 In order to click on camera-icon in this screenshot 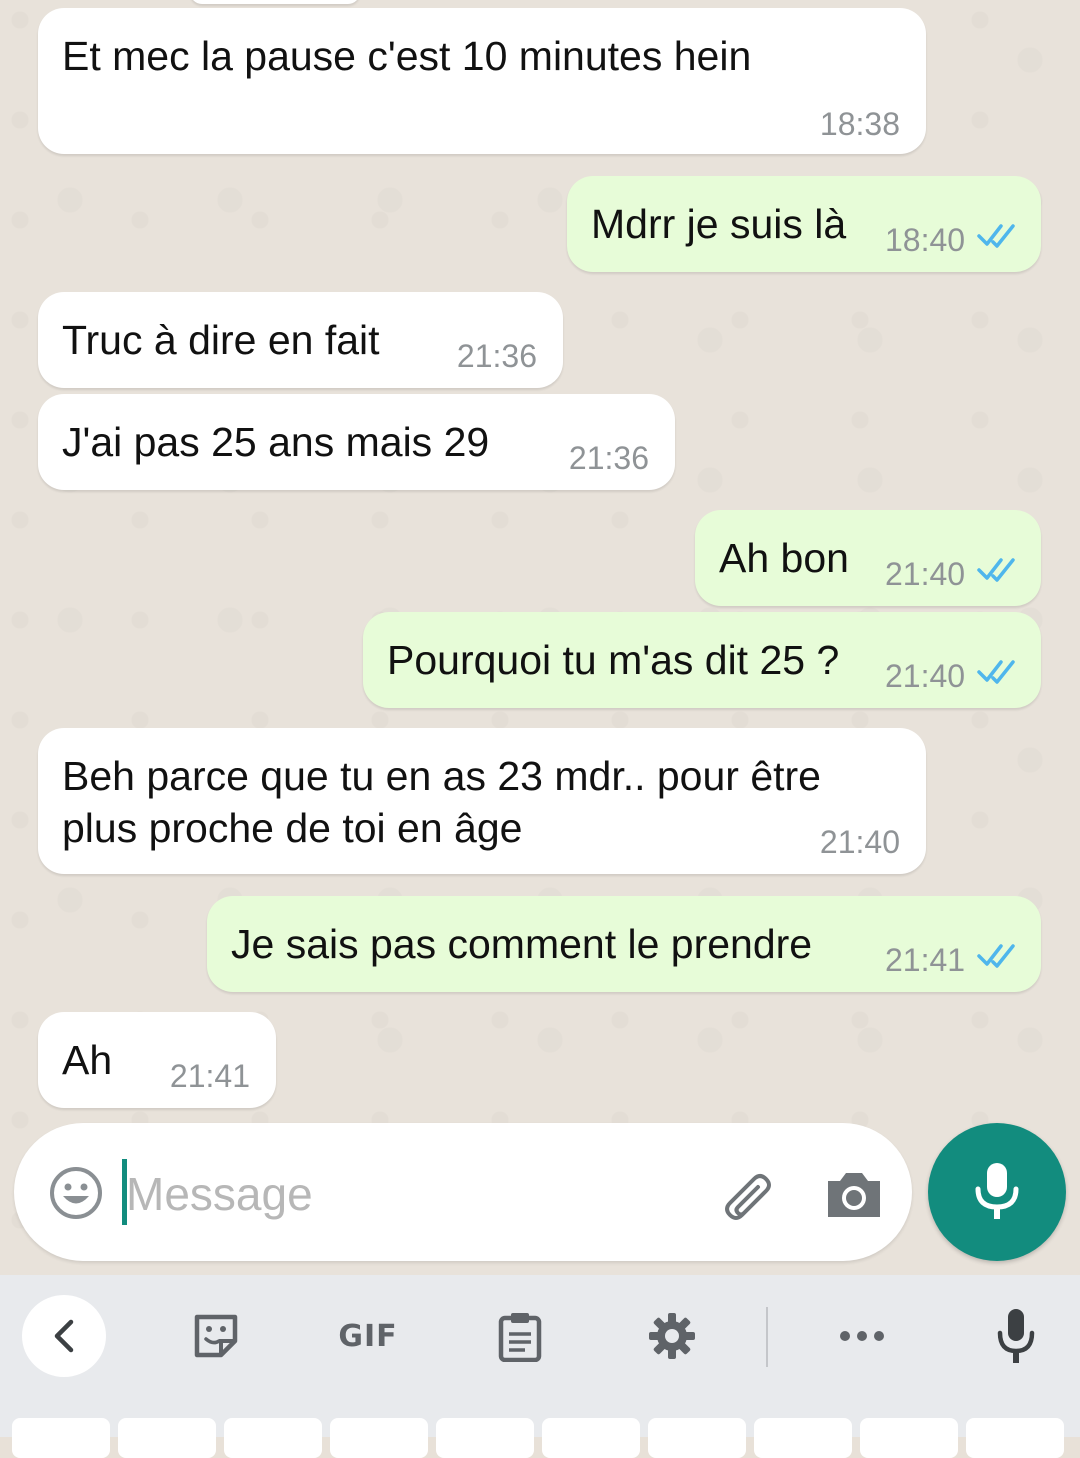, I will do `click(854, 1195)`.